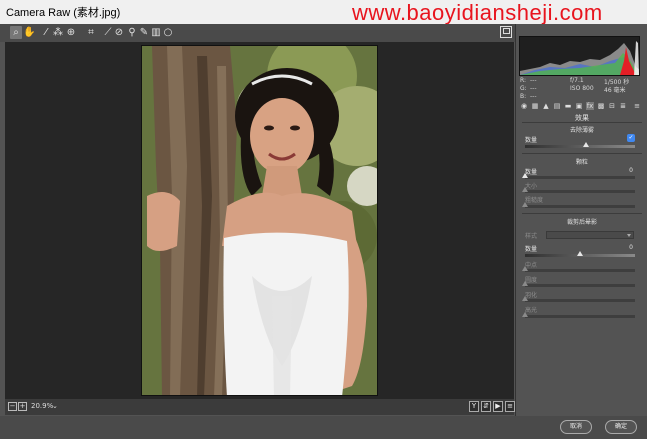 Image resolution: width=647 pixels, height=439 pixels. Describe the element at coordinates (523, 80) in the screenshot. I see `r-label: R:` at that location.